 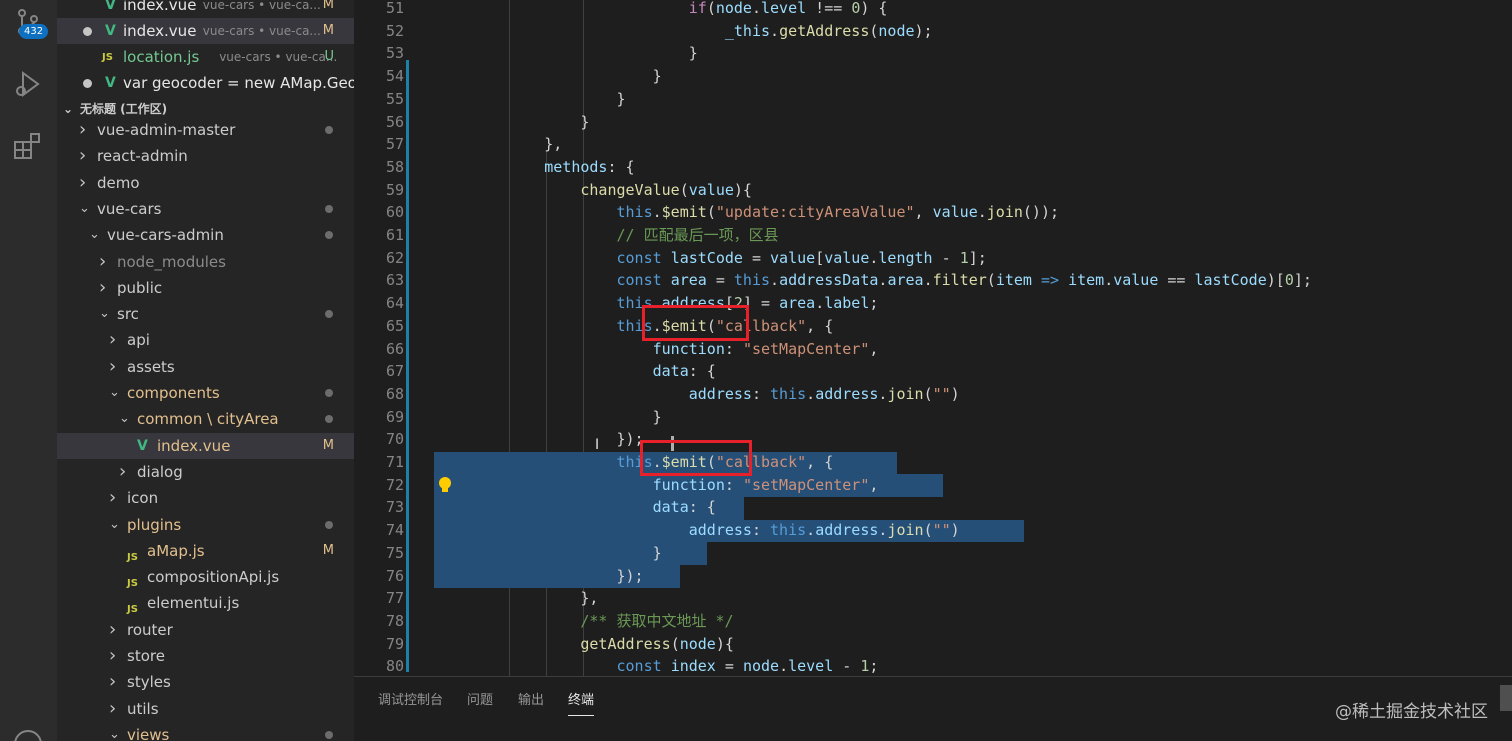 I want to click on tree-item-label: demo, so click(x=118, y=182).